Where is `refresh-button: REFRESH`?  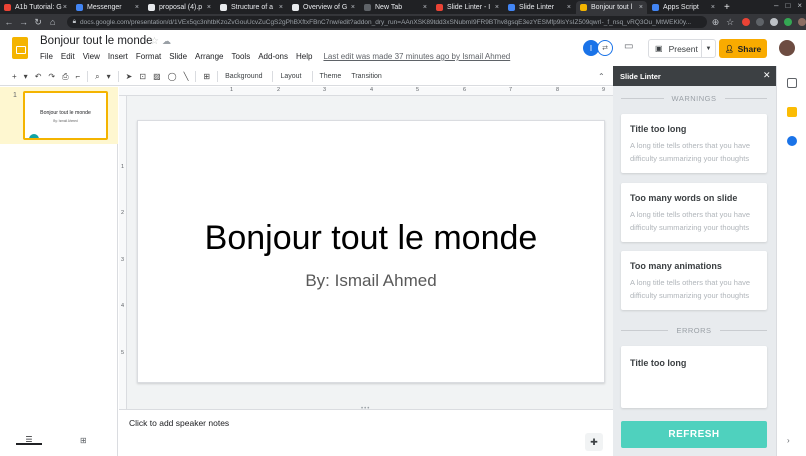
refresh-button: REFRESH is located at coordinates (694, 434).